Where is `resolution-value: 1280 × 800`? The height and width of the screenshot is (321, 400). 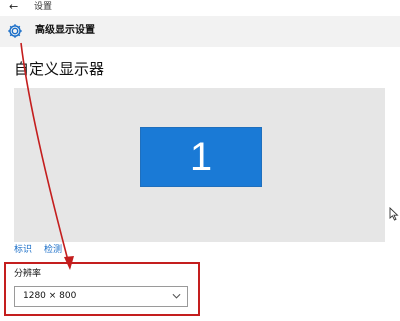
resolution-value: 1280 × 800 is located at coordinates (50, 296).